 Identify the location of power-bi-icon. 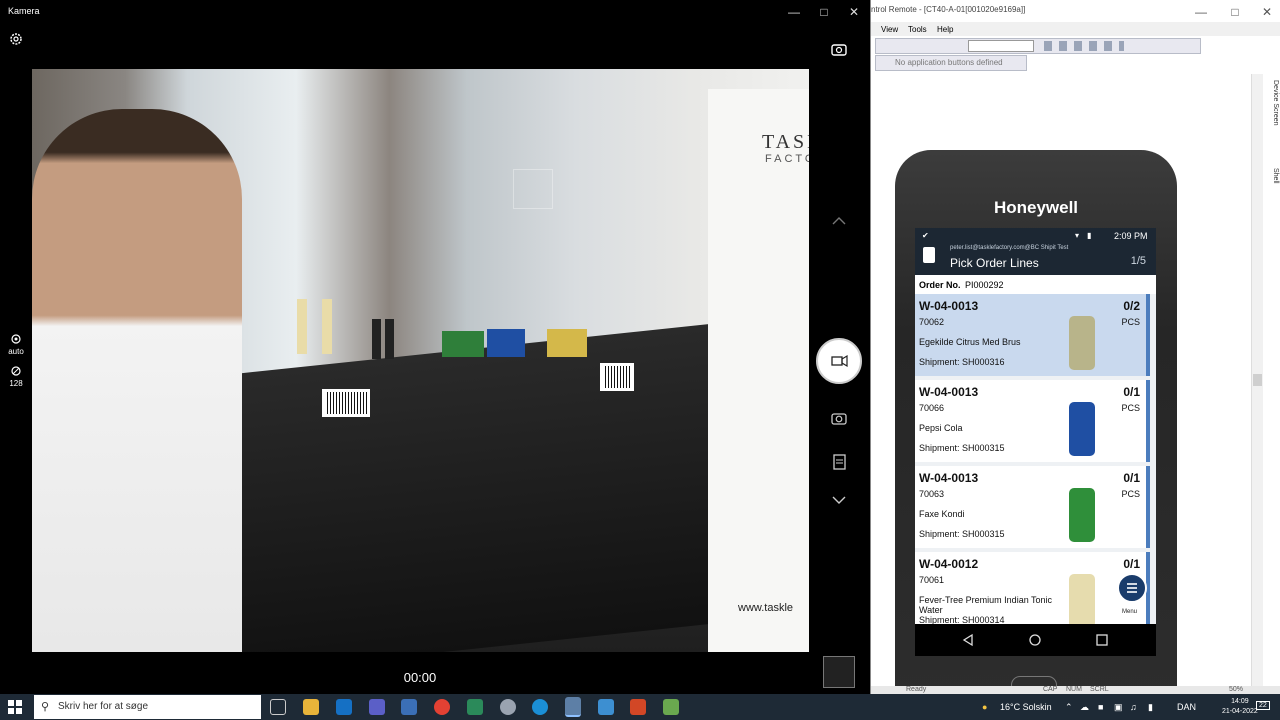
(409, 707).